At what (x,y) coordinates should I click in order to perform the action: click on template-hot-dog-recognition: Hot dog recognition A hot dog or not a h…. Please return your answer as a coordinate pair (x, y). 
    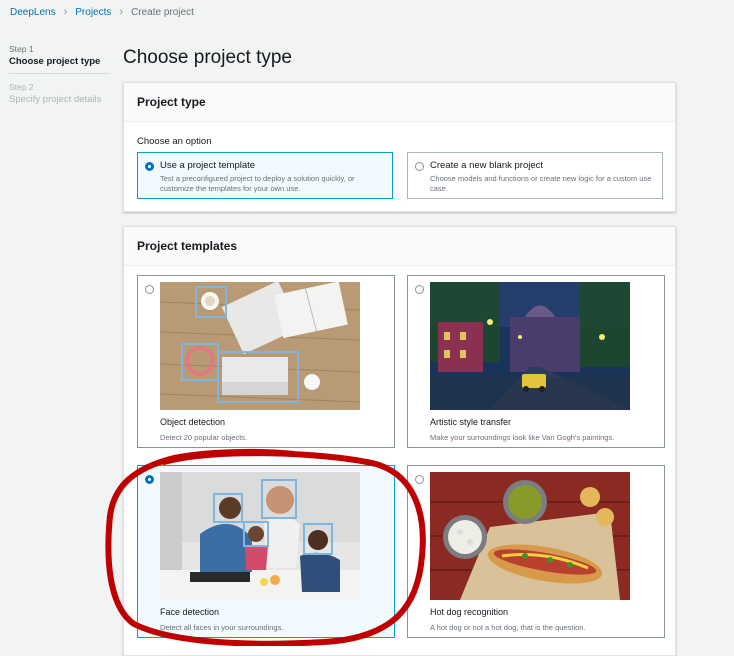
    Looking at the image, I should click on (536, 551).